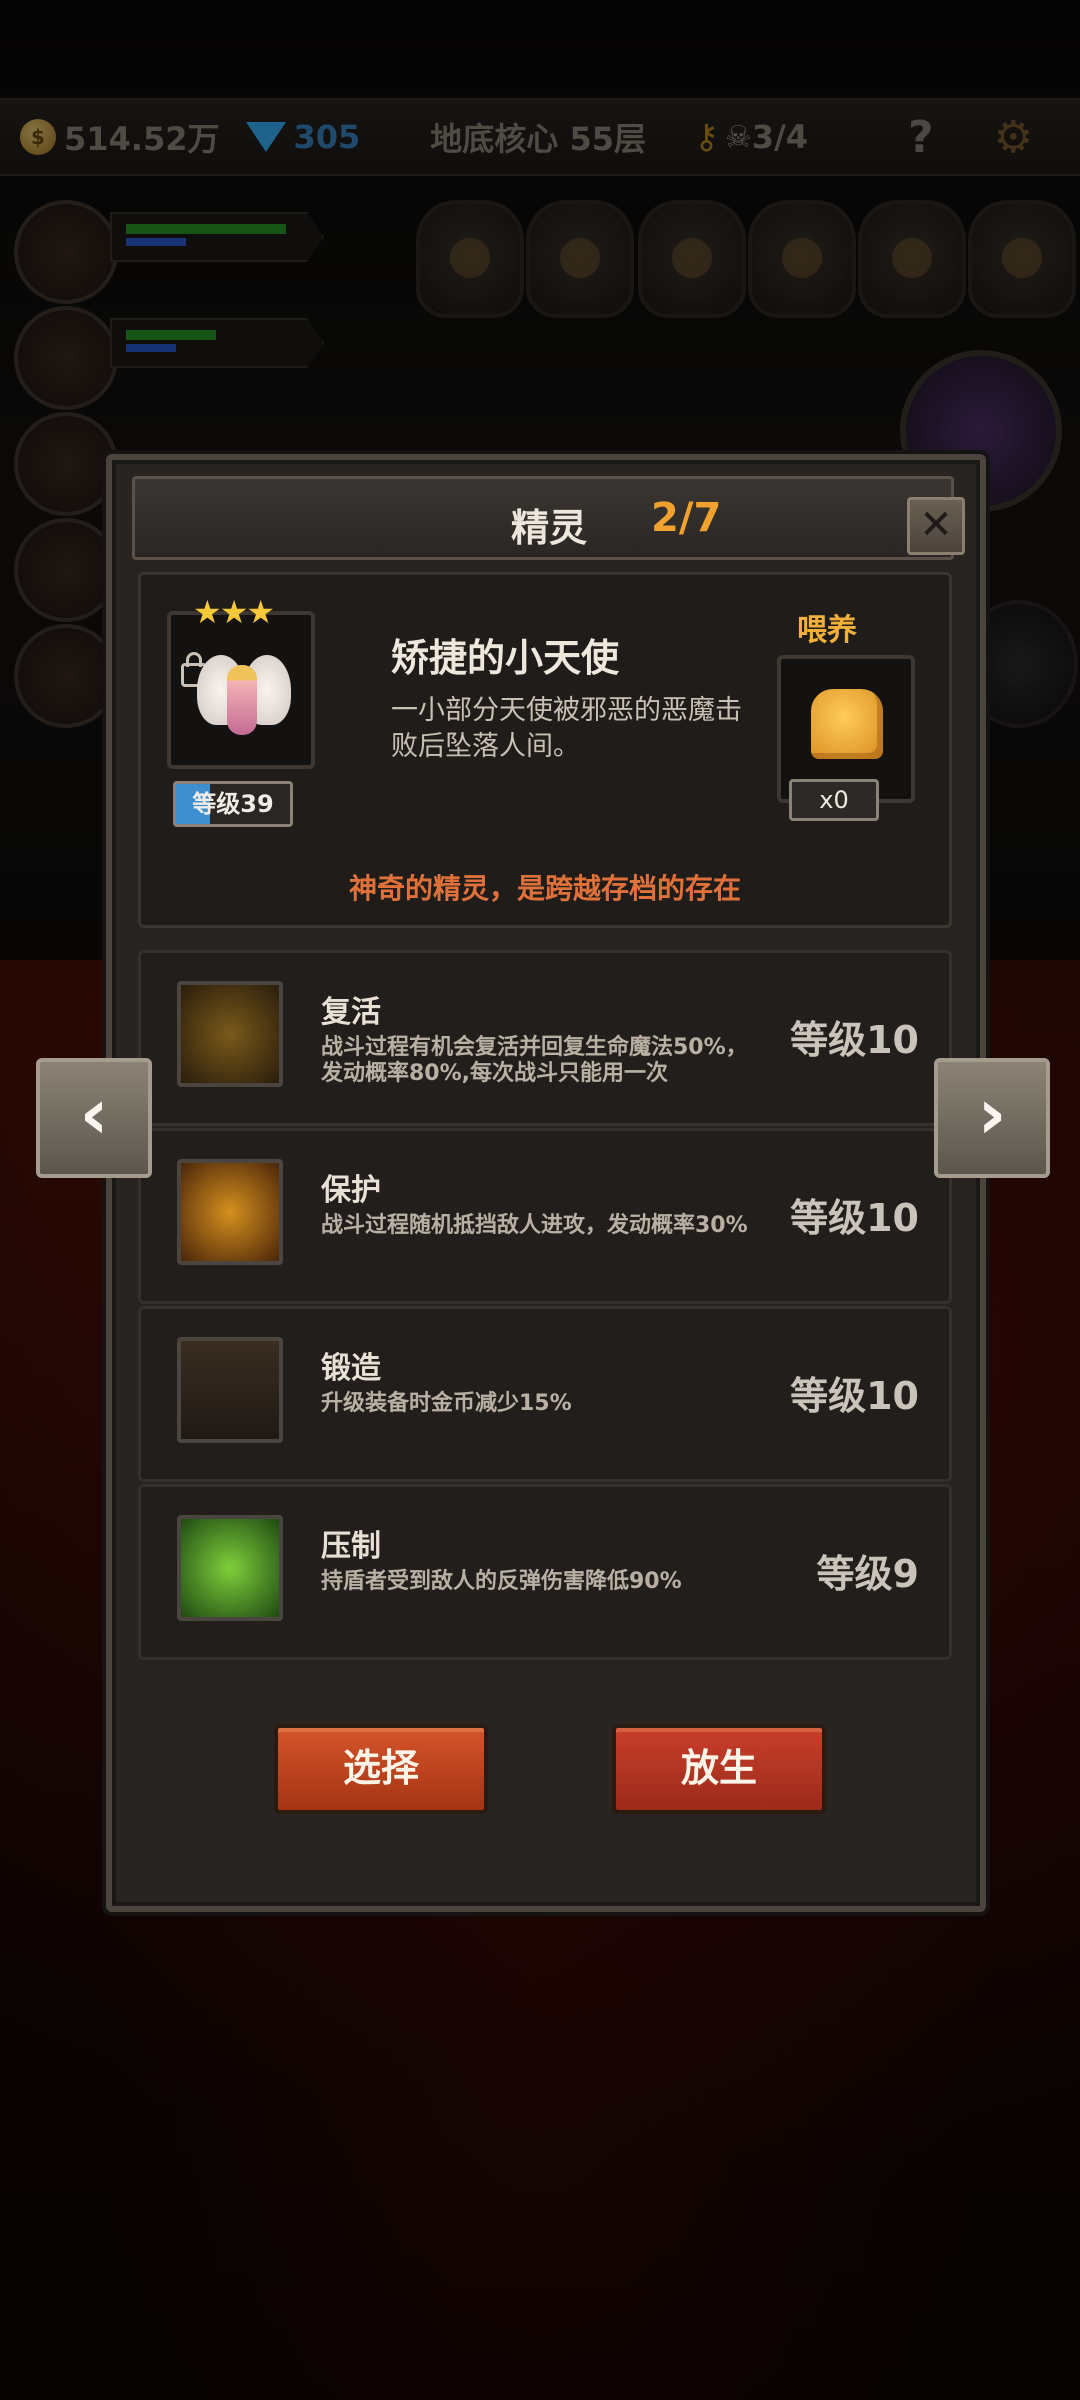  I want to click on skill-description: 战斗过程随机抵挡敌人进攻，发动概率30%, so click(534, 1225).